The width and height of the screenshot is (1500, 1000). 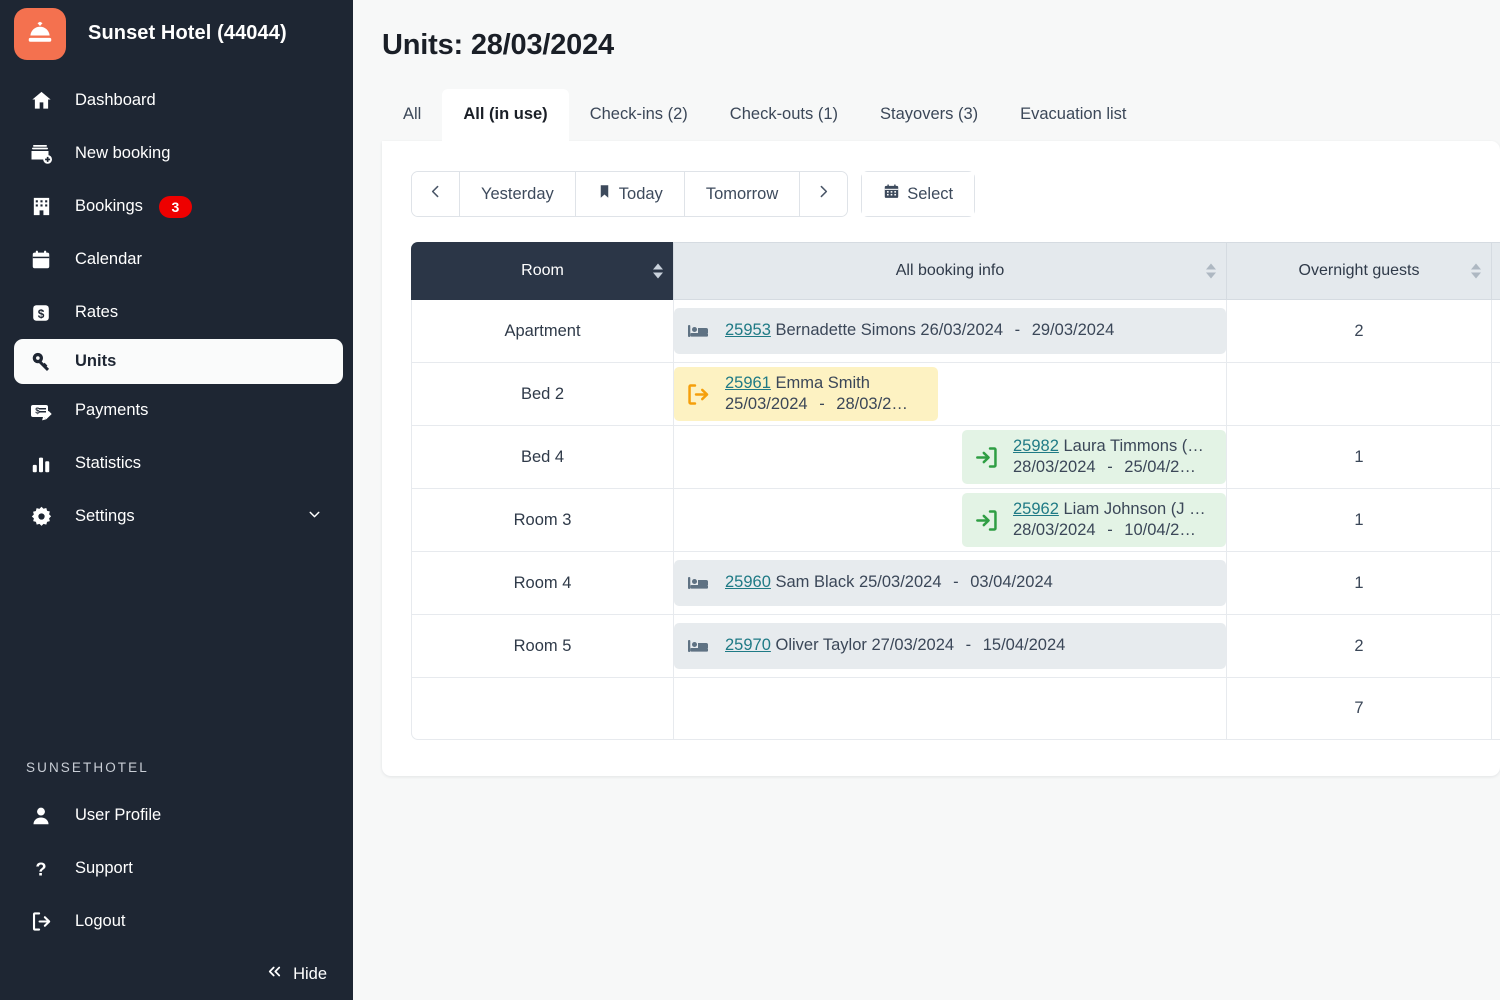 What do you see at coordinates (542, 709) in the screenshot?
I see `room-cell` at bounding box center [542, 709].